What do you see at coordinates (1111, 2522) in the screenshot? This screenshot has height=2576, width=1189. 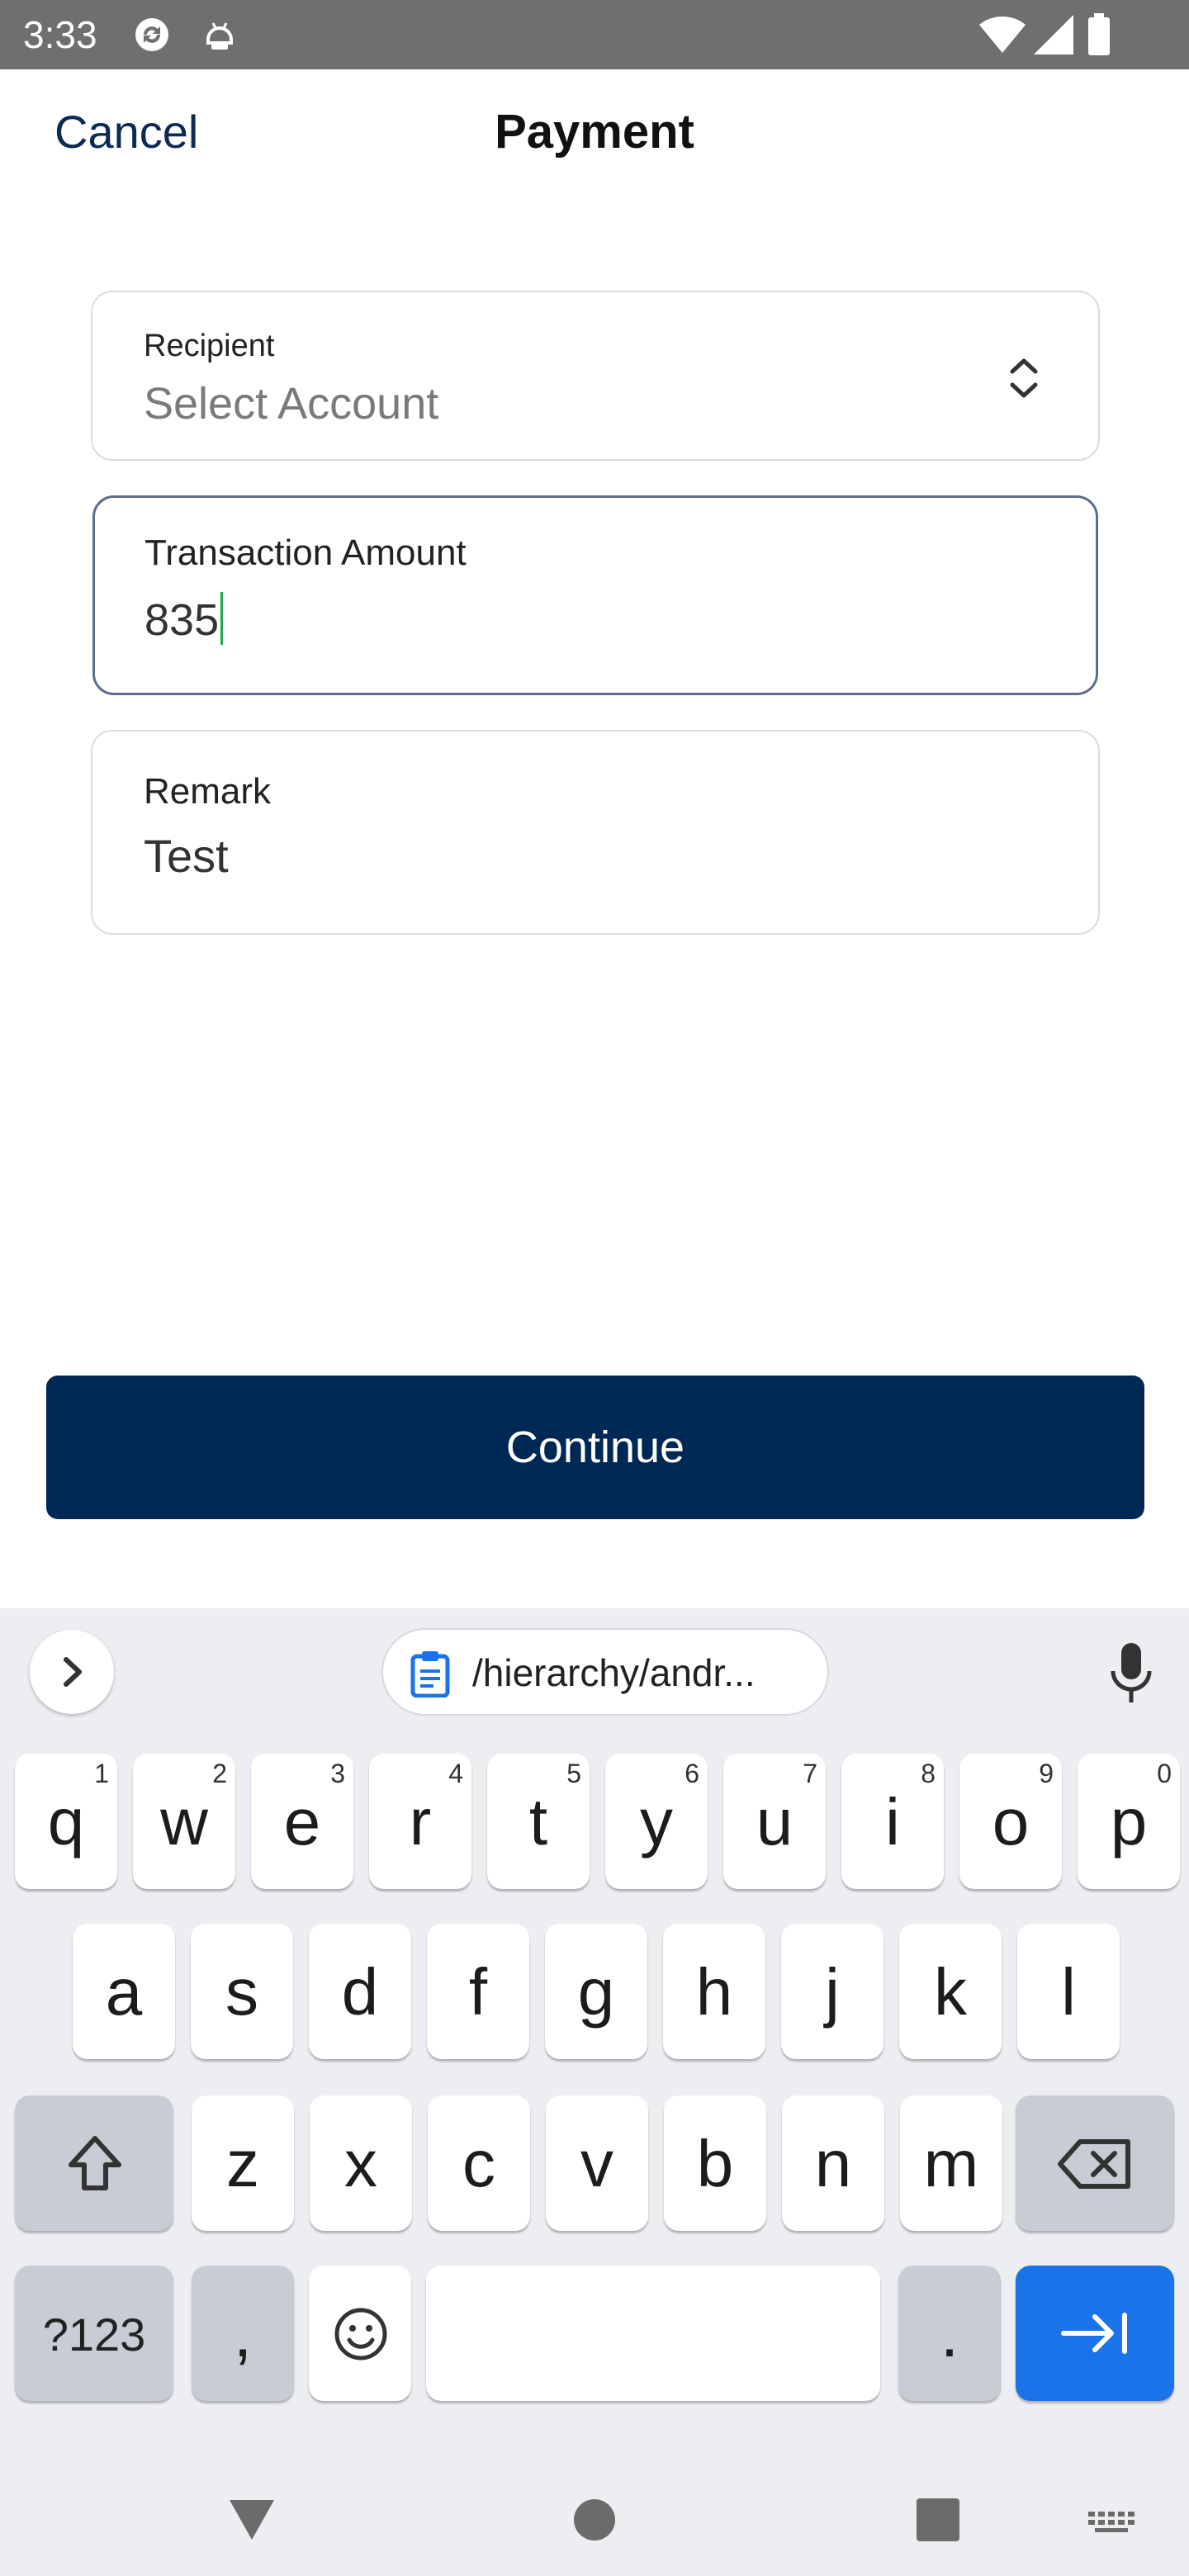 I see `keyboard-switch-icon` at bounding box center [1111, 2522].